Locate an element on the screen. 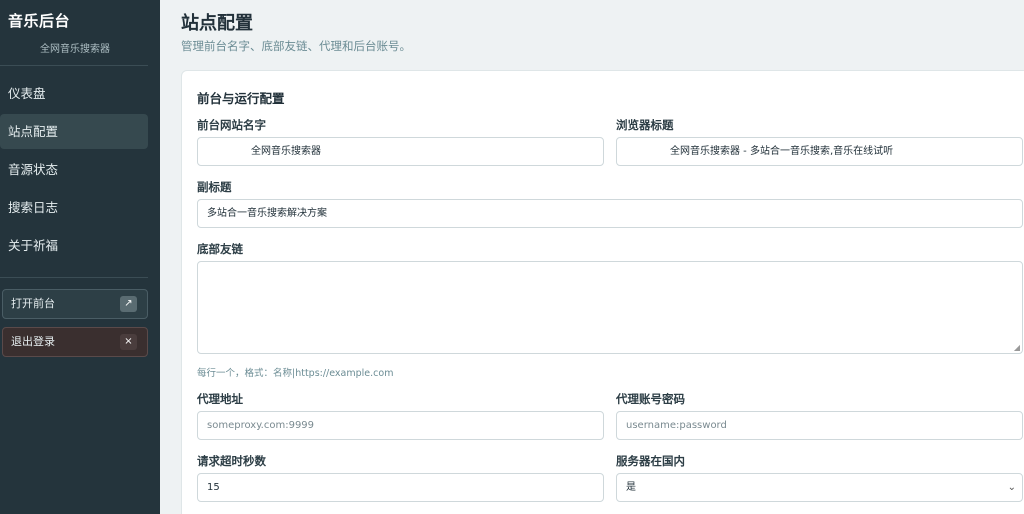 The image size is (1024, 514). card-title: 前台与运行配置 is located at coordinates (241, 98).